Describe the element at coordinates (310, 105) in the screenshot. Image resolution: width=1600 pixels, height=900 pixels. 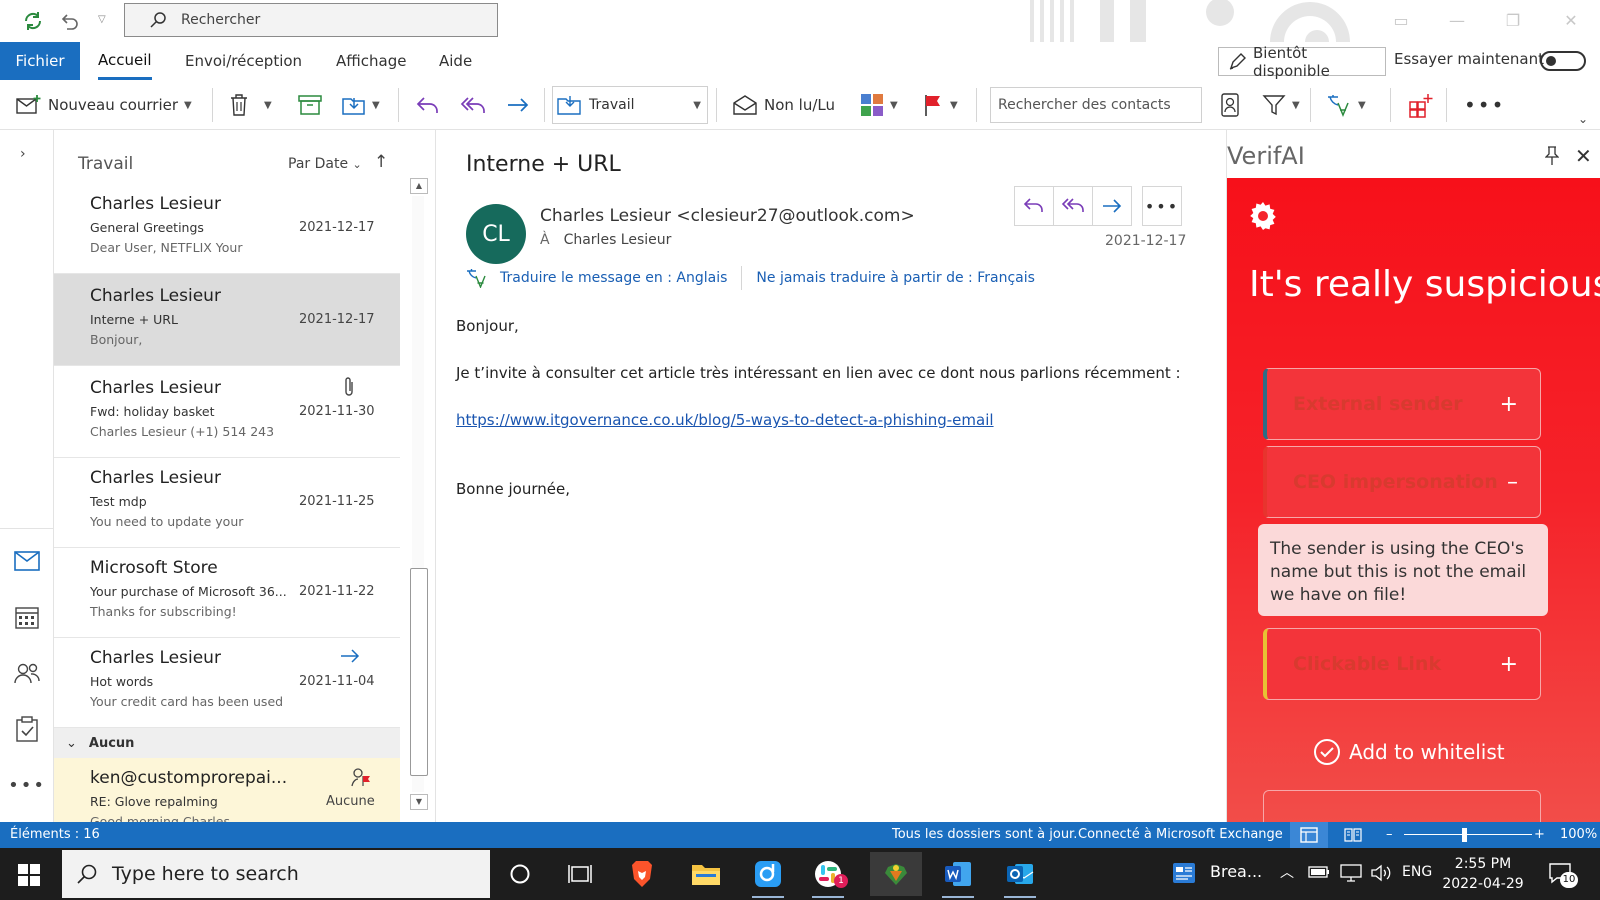
I see `archive-button` at that location.